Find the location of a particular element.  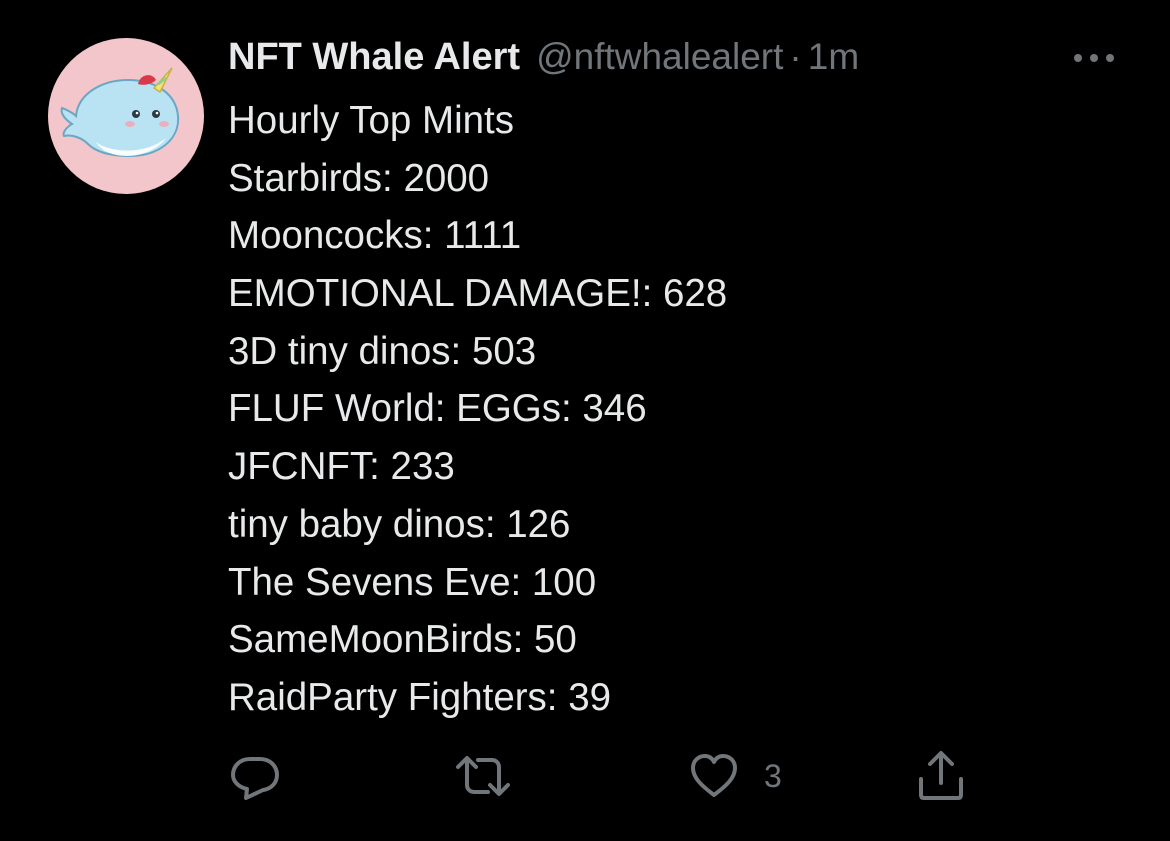

retweet-button is located at coordinates (483, 776).